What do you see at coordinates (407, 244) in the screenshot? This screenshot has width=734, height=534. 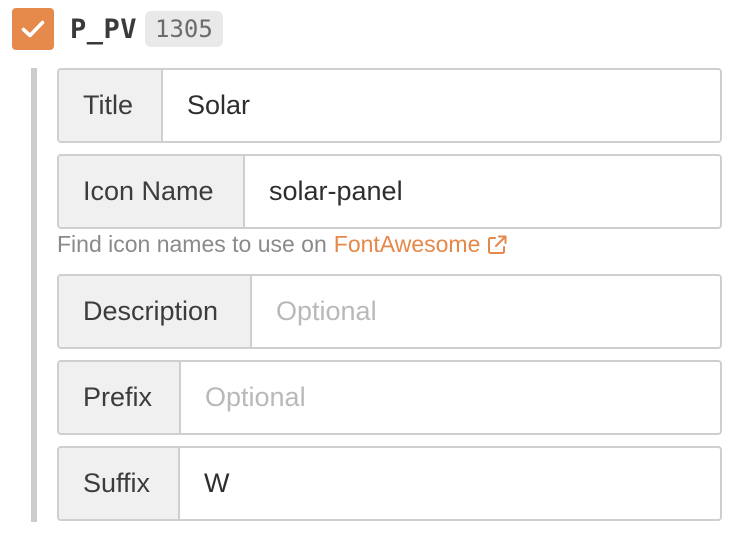 I see `fontawesome-link-label: FontAwesome` at bounding box center [407, 244].